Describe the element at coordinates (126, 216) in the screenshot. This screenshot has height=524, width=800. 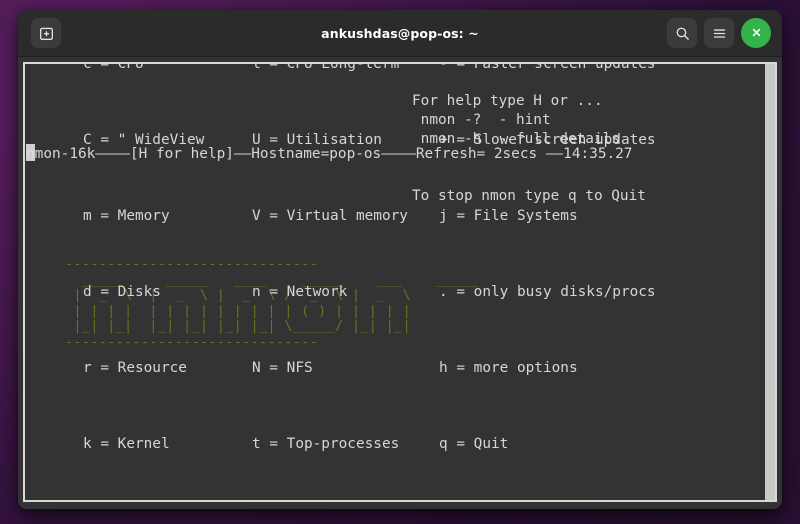
I see `key-item: m = Memory` at that location.